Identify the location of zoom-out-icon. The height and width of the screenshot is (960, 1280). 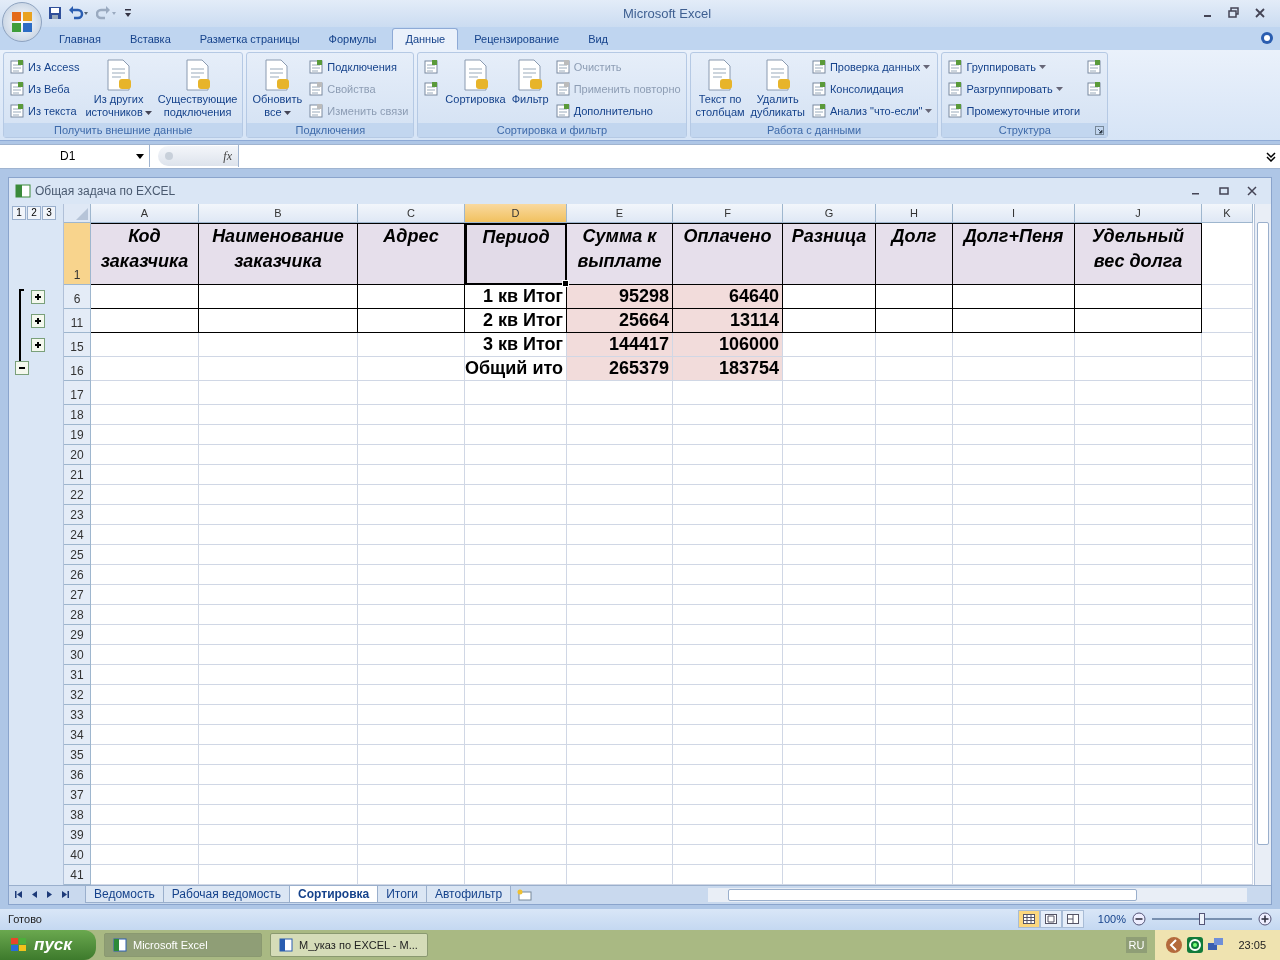
(1139, 919).